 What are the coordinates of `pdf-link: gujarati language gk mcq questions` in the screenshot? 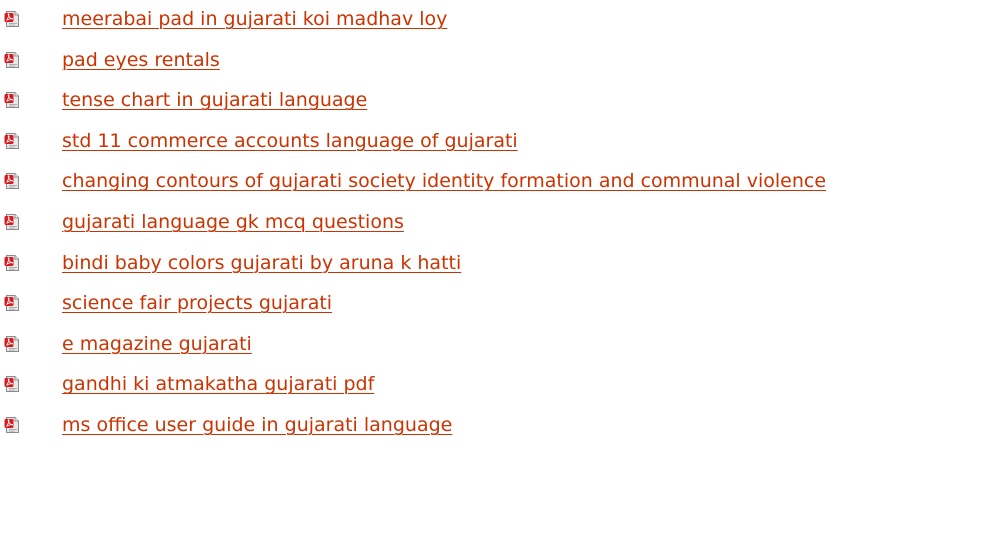 It's located at (233, 222).